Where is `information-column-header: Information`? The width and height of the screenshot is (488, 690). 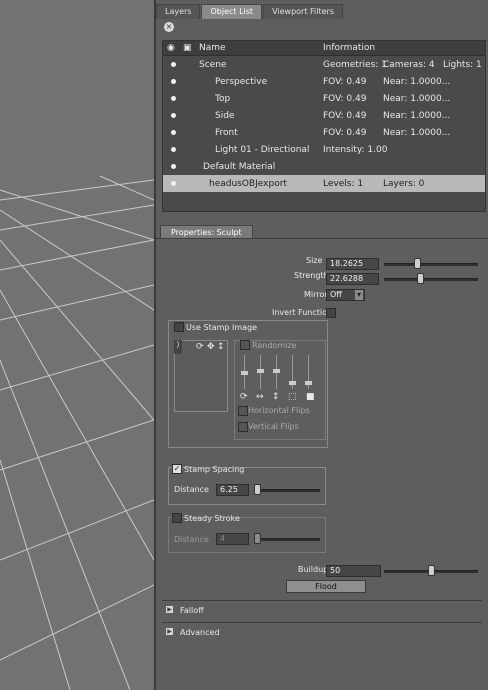 information-column-header: Information is located at coordinates (349, 48).